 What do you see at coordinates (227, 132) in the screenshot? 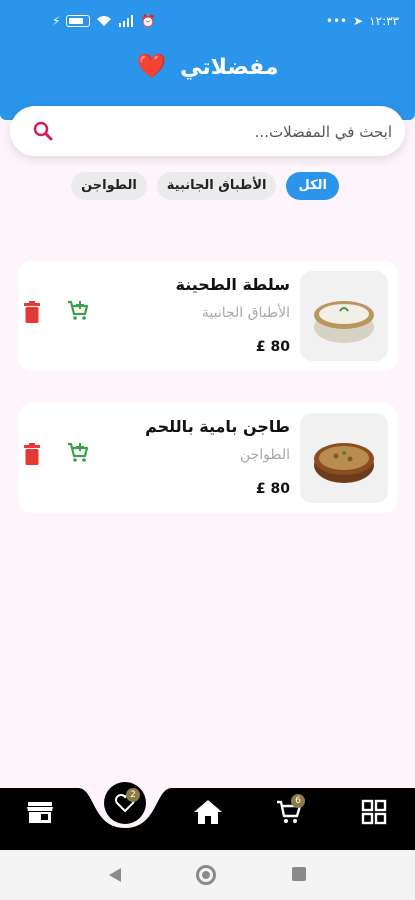
I see `search-input` at bounding box center [227, 132].